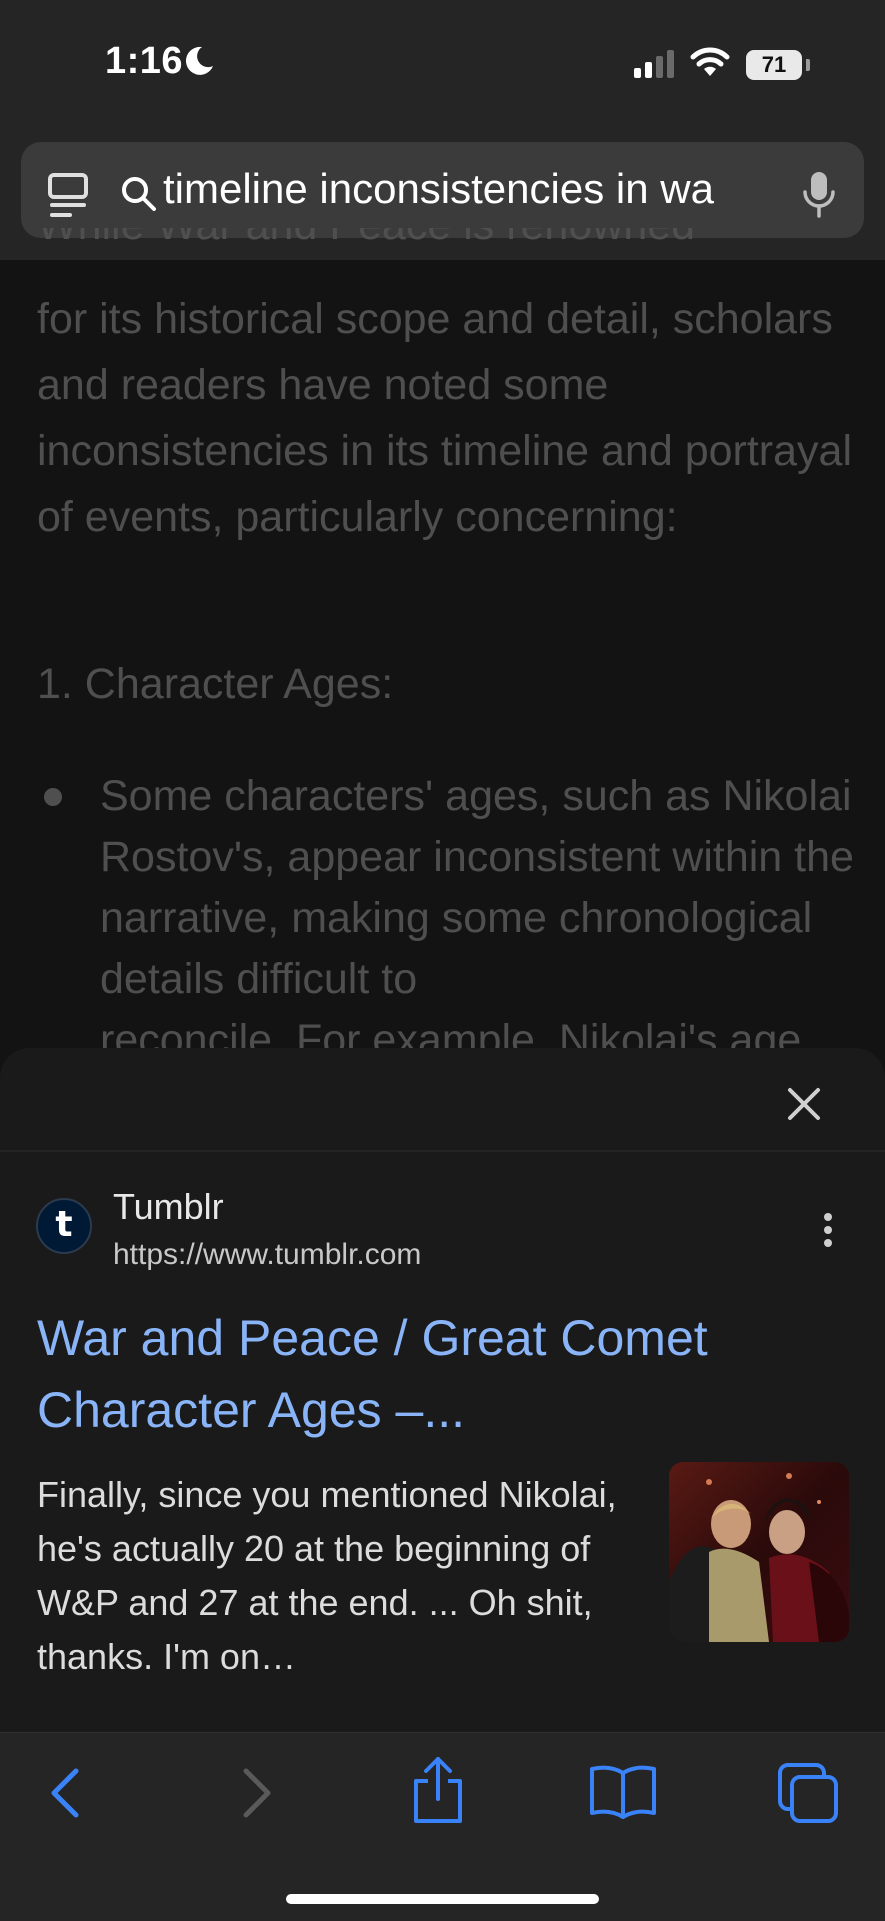 This screenshot has width=885, height=1921. I want to click on moon-icon, so click(199, 60).